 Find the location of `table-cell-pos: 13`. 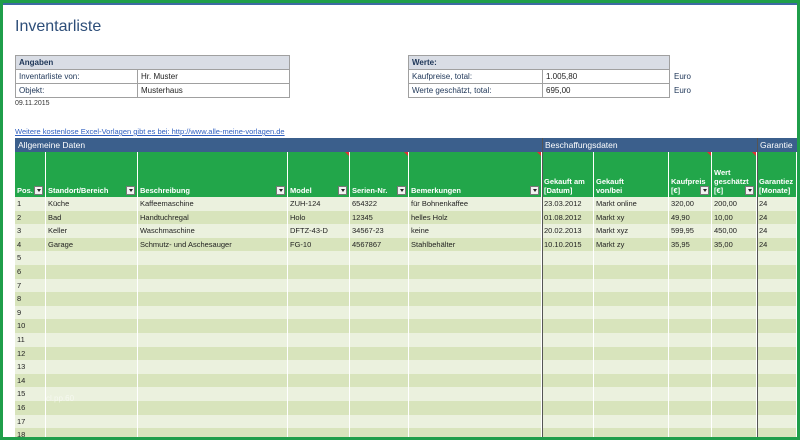

table-cell-pos: 13 is located at coordinates (30, 367).